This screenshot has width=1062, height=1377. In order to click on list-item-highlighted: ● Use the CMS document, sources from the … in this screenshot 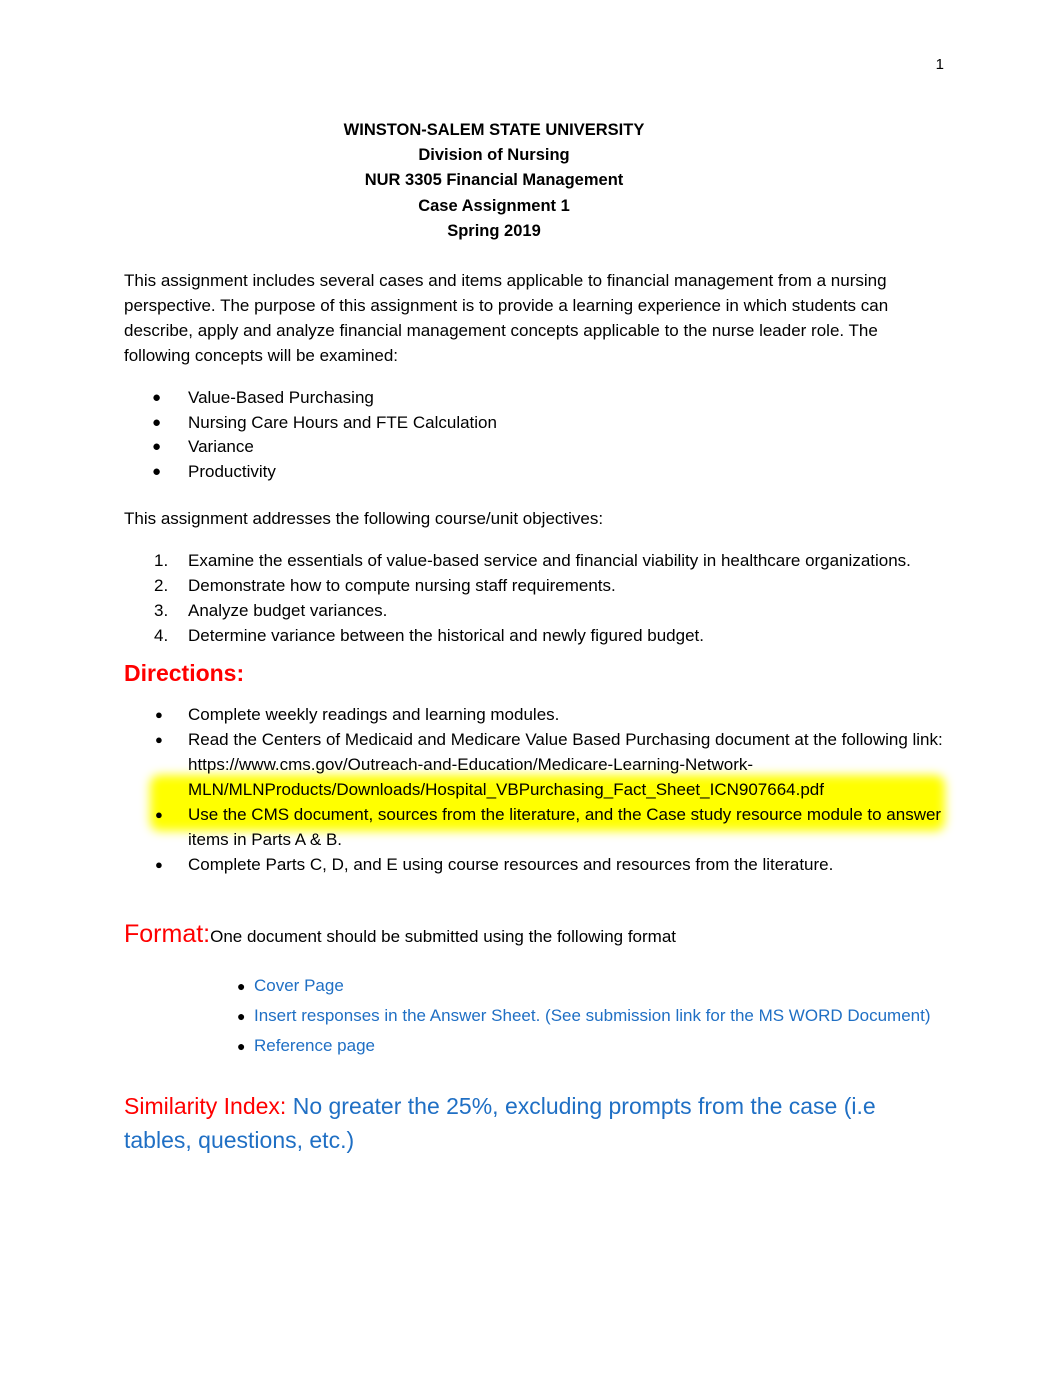, I will do `click(534, 827)`.